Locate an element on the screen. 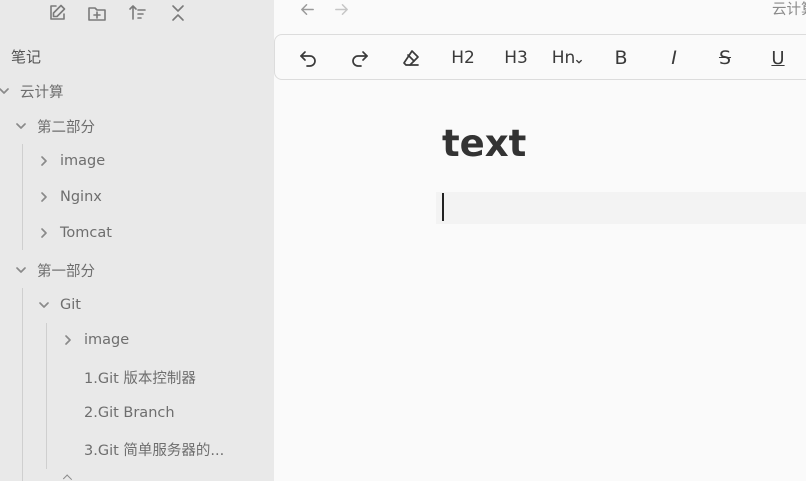 The height and width of the screenshot is (481, 806). bold-label: B is located at coordinates (621, 58).